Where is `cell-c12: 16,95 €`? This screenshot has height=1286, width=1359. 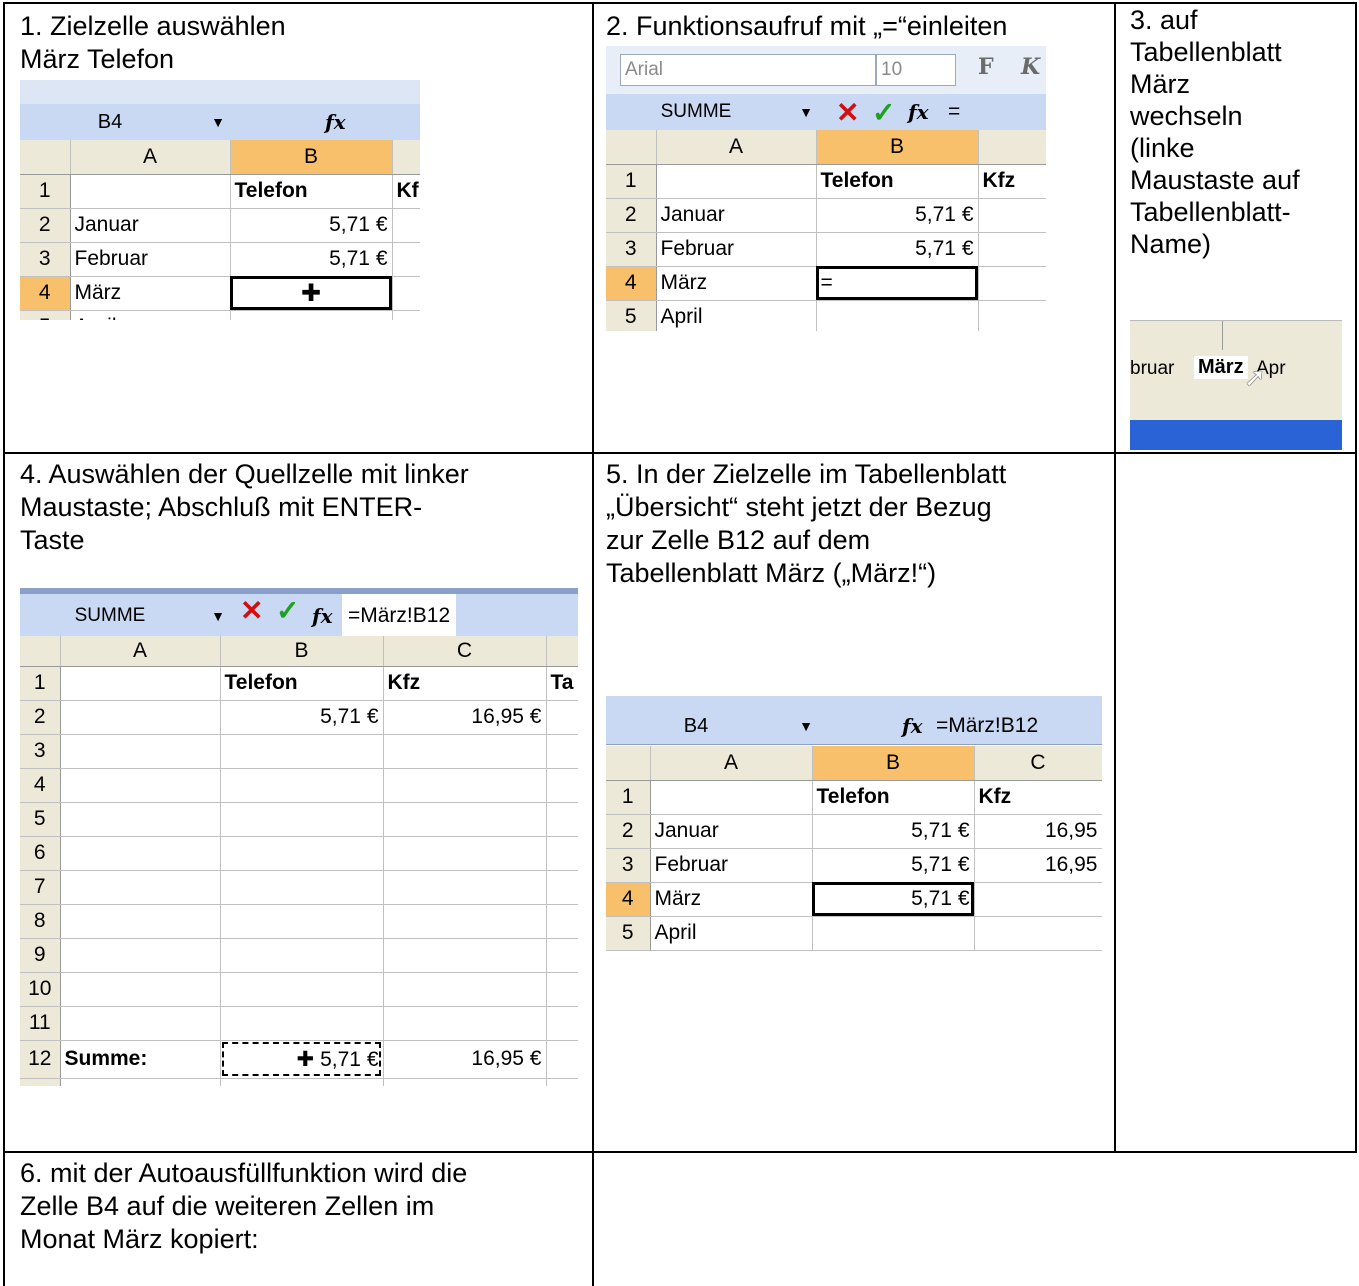
cell-c12: 16,95 € is located at coordinates (465, 1059).